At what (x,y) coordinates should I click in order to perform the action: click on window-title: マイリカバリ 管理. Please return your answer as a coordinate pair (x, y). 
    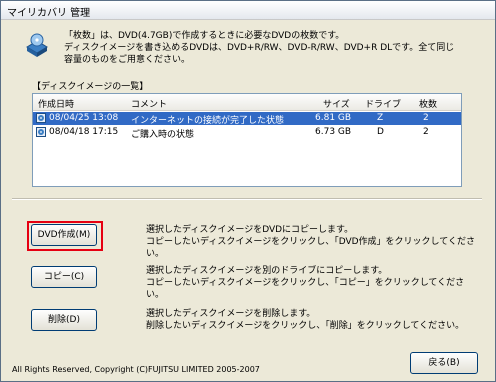
    Looking at the image, I should click on (49, 13).